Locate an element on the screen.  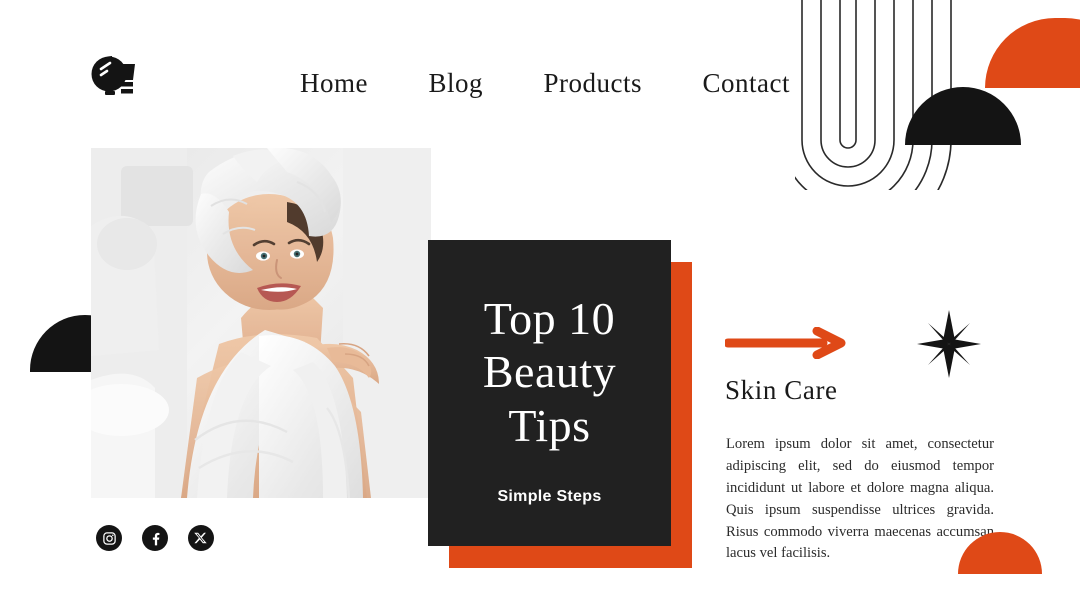
section-title: Skin Care is located at coordinates (781, 390).